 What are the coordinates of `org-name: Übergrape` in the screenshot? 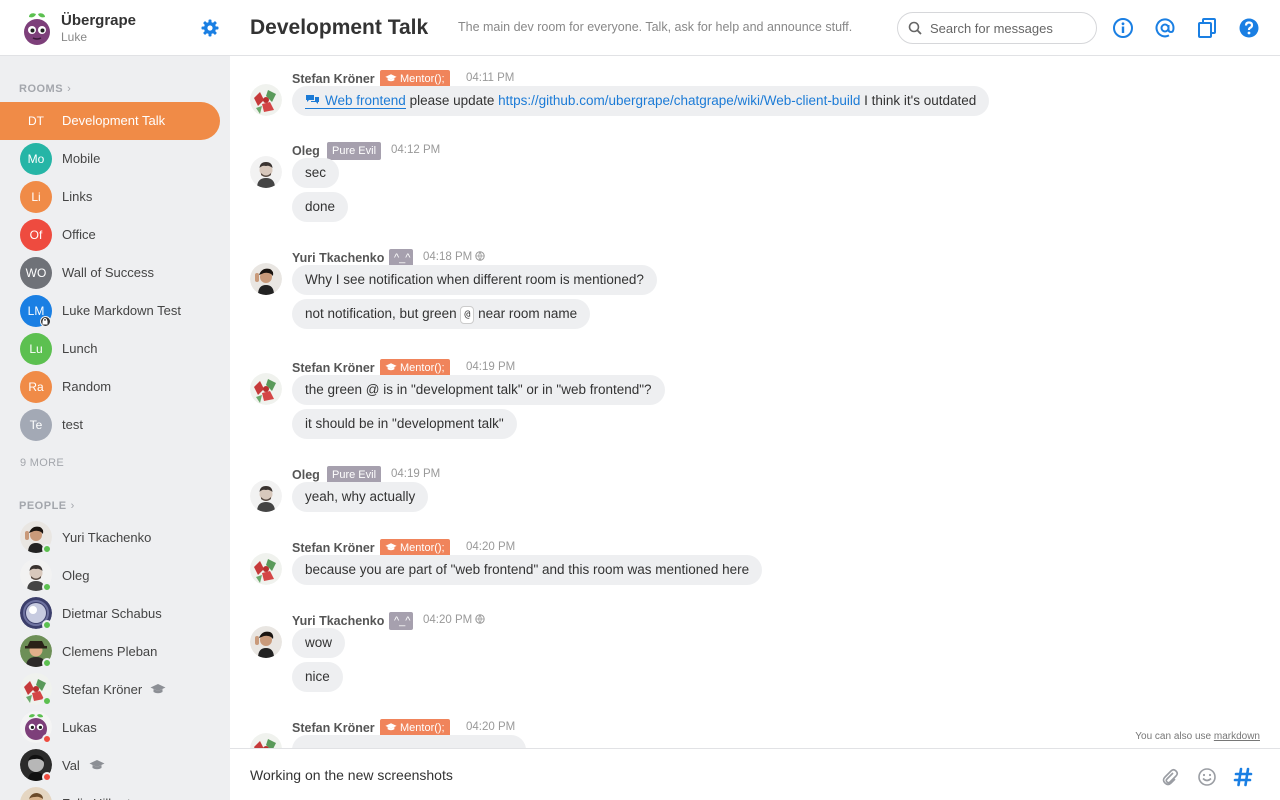 It's located at (99, 20).